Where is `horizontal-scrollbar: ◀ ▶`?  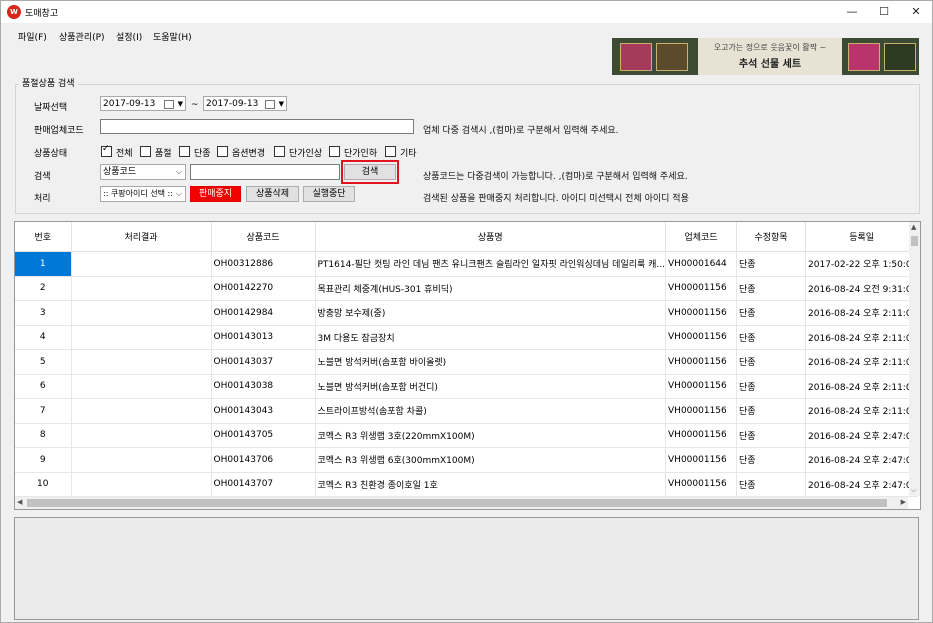
horizontal-scrollbar: ◀ ▶ is located at coordinates (461, 503).